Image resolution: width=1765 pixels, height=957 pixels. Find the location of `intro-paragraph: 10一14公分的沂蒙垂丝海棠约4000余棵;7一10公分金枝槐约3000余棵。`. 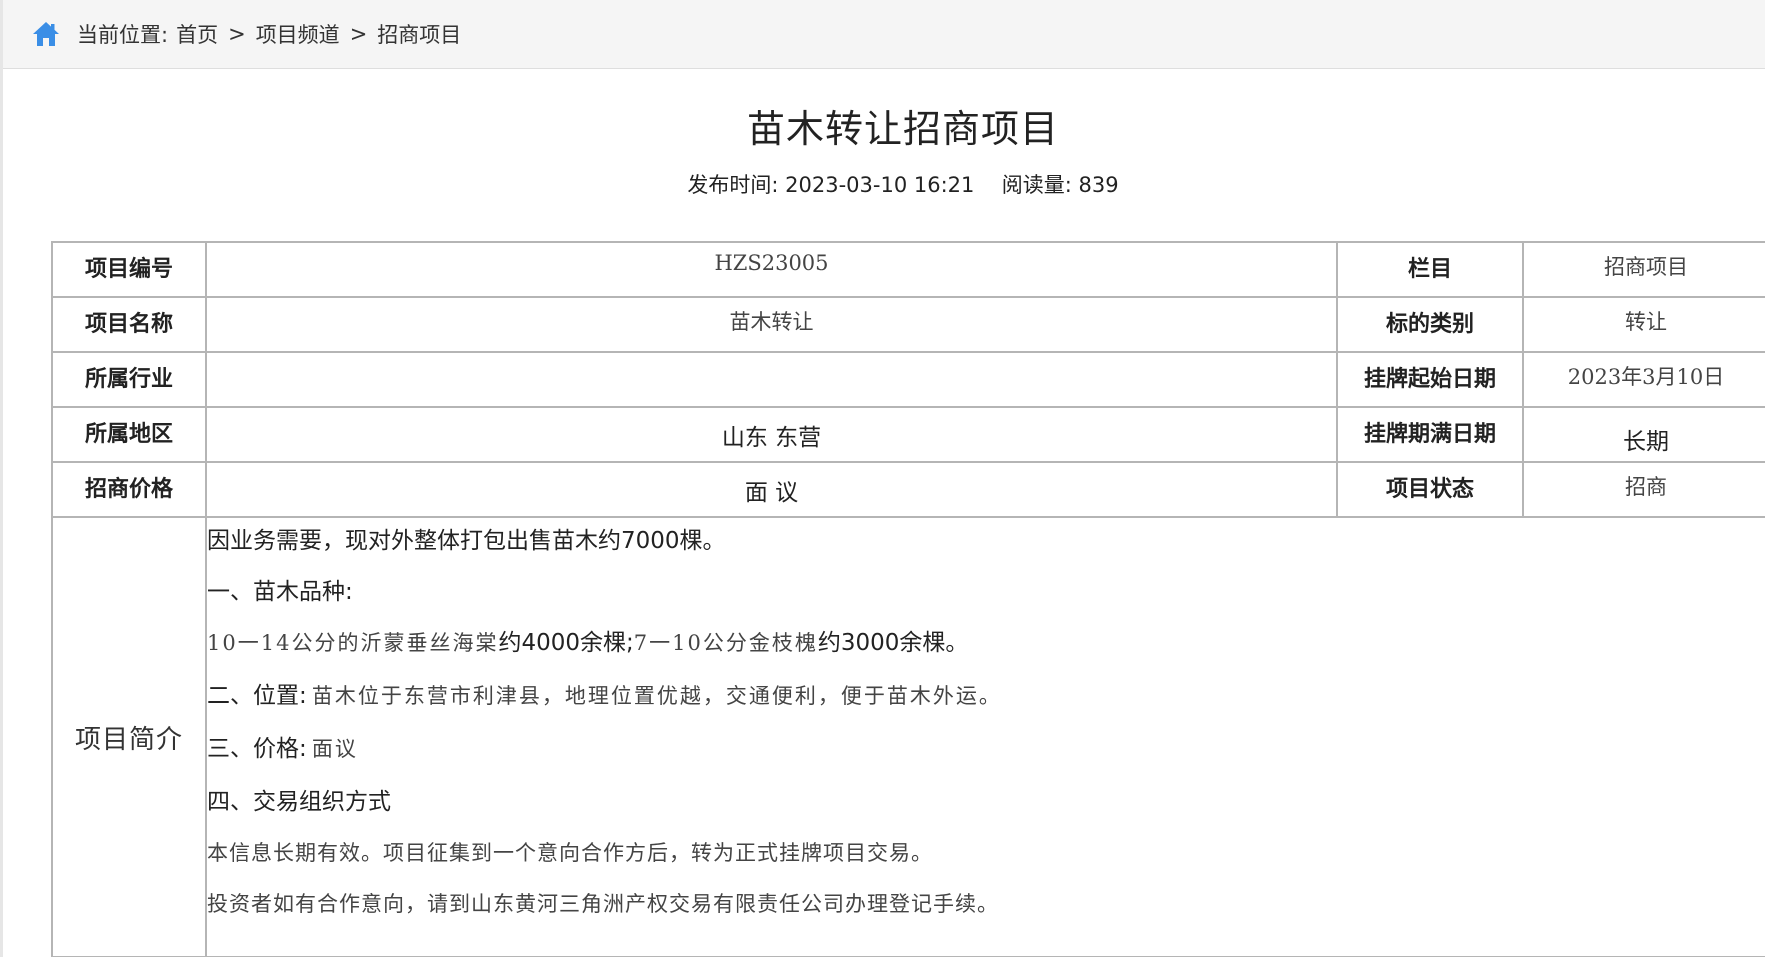

intro-paragraph: 10一14公分的沂蒙垂丝海棠约4000余棵;7一10公分金枝槐约3000余棵。 is located at coordinates (986, 644).